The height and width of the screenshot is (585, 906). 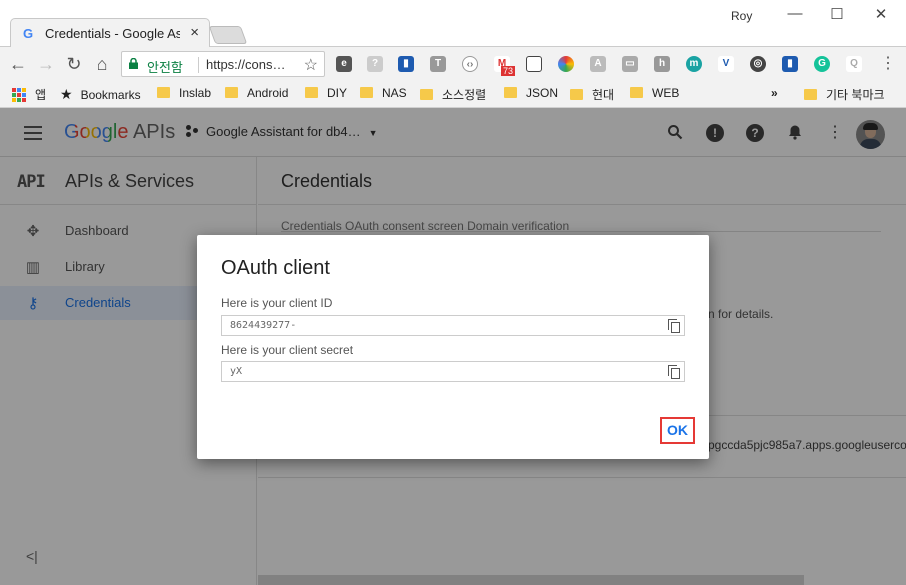 What do you see at coordinates (383, 93) in the screenshot?
I see `bookmark-folder: NAS` at bounding box center [383, 93].